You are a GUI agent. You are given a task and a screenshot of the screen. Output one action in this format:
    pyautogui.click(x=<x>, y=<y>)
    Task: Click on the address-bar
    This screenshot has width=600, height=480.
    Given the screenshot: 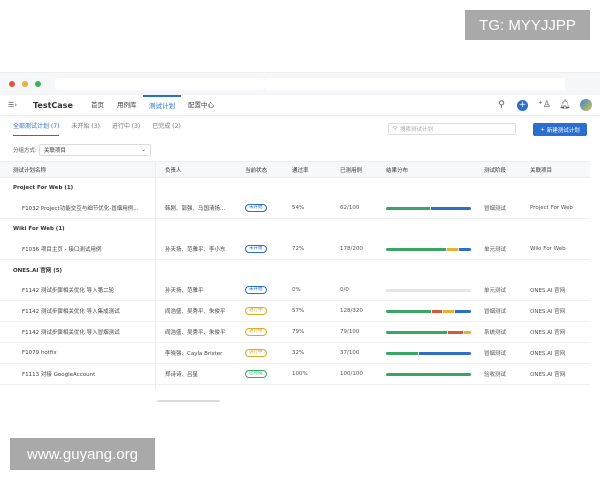 What is the action you would take?
    pyautogui.click(x=160, y=84)
    